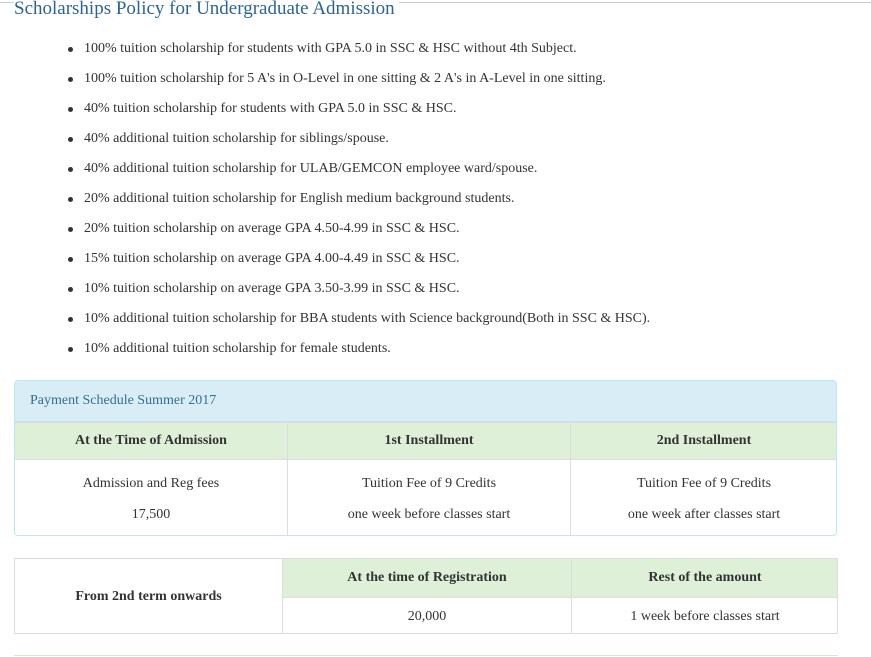  Describe the element at coordinates (151, 497) in the screenshot. I see `table-cell: Admission and Reg fees 17,500` at that location.